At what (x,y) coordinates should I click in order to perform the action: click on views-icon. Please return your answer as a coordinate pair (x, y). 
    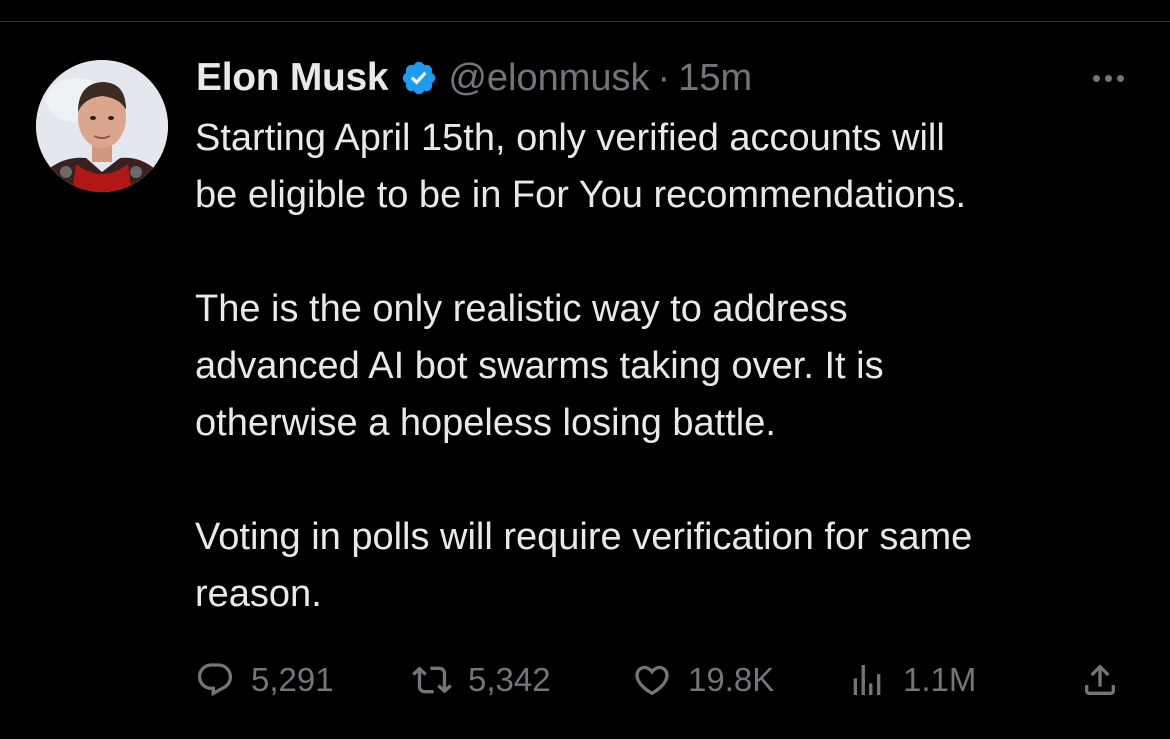
    Looking at the image, I should click on (867, 680).